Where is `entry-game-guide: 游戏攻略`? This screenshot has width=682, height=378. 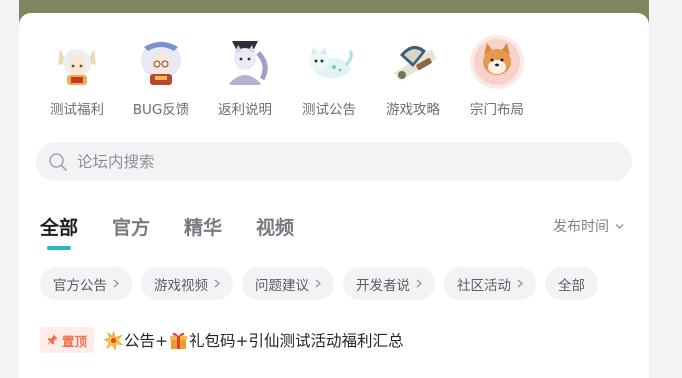
entry-game-guide: 游戏攻略 is located at coordinates (413, 79).